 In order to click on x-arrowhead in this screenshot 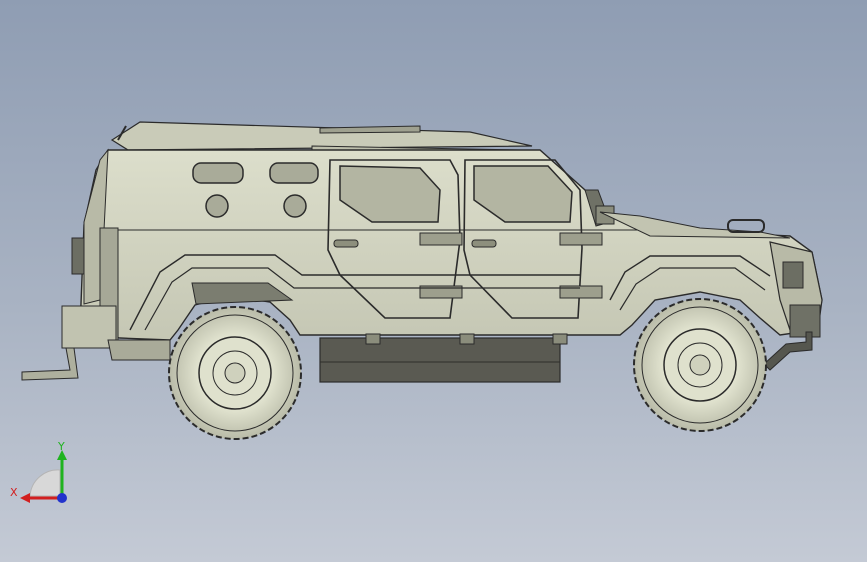, I will do `click(25, 498)`.